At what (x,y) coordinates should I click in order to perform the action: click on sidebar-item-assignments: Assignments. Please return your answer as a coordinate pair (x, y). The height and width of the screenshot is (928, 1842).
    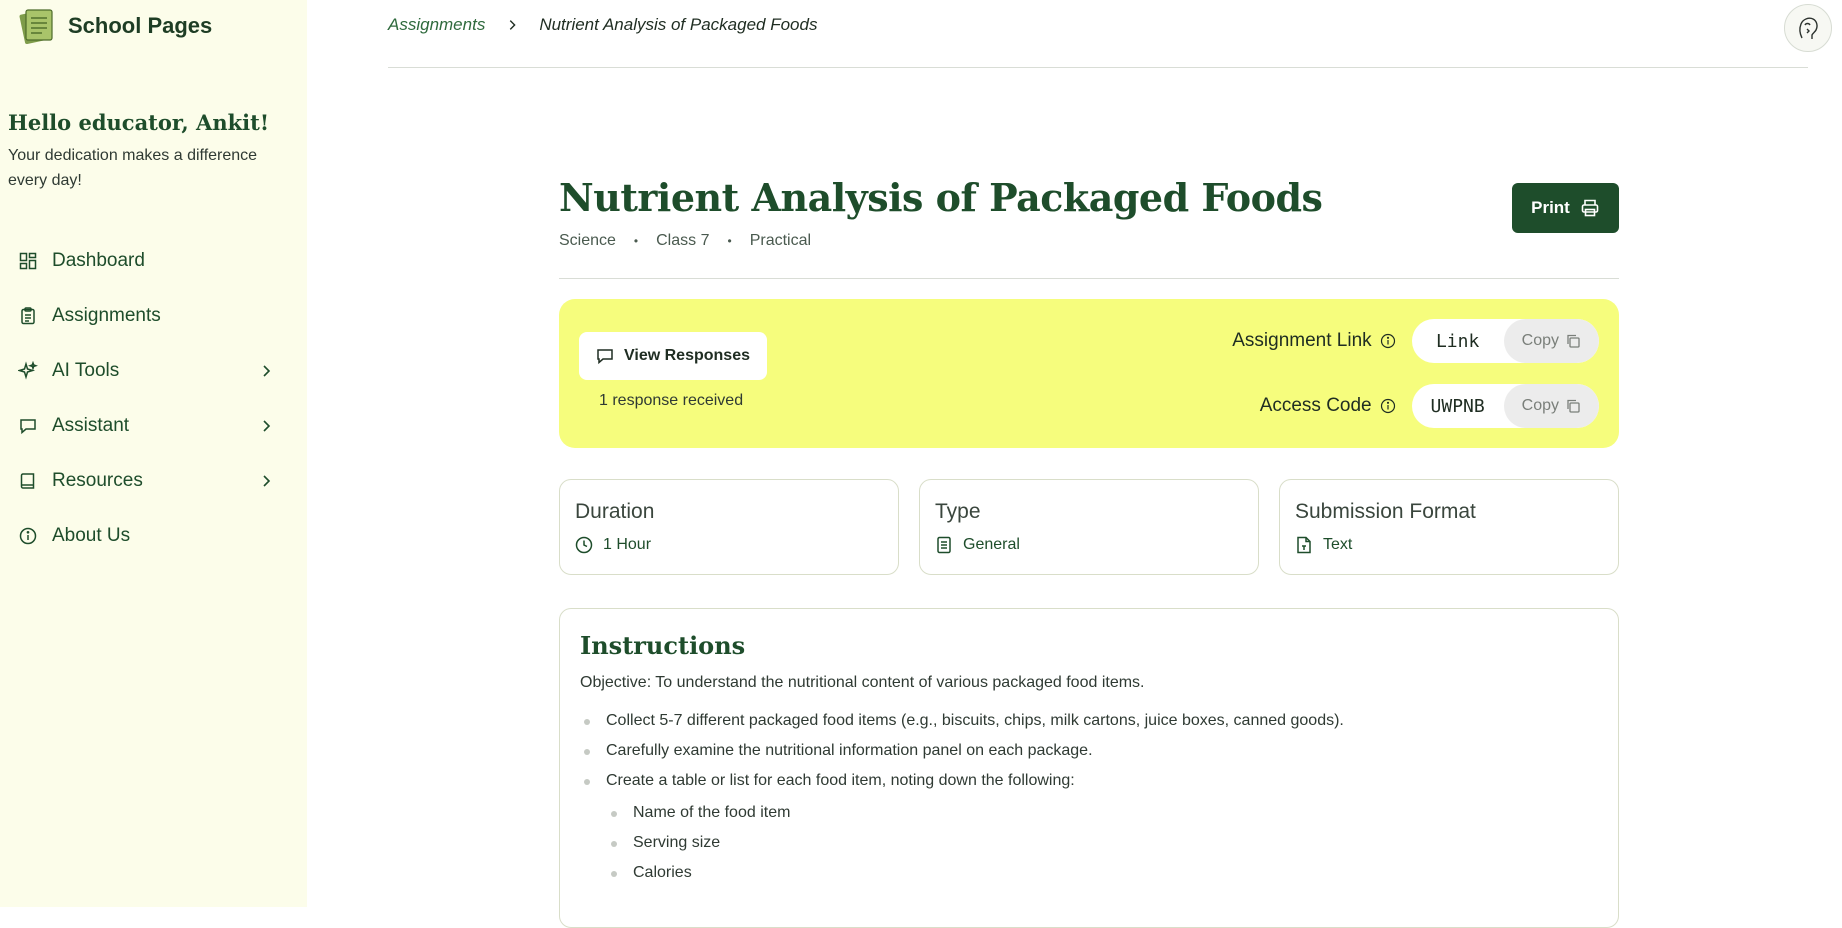
    Looking at the image, I should click on (145, 315).